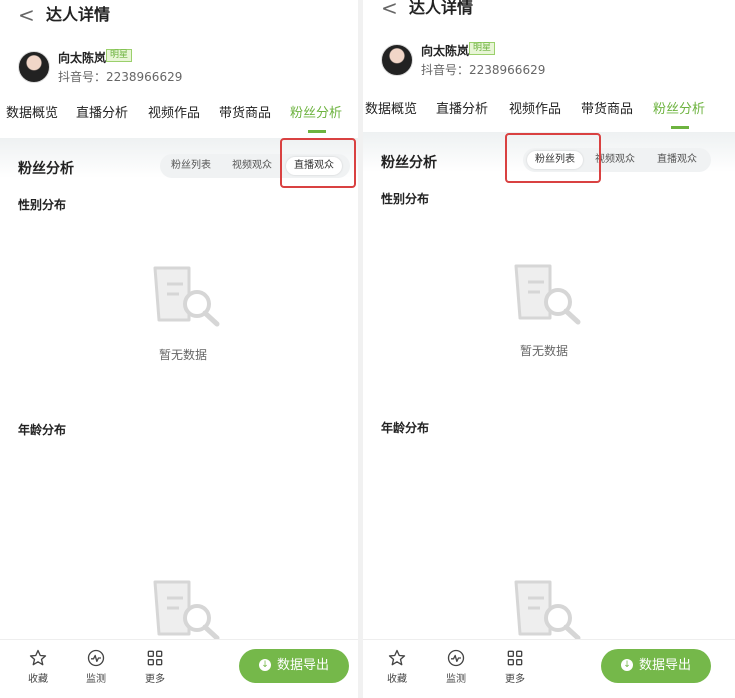 This screenshot has height=698, width=735. What do you see at coordinates (677, 160) in the screenshot?
I see `segment-live-audience: 直播观众` at bounding box center [677, 160].